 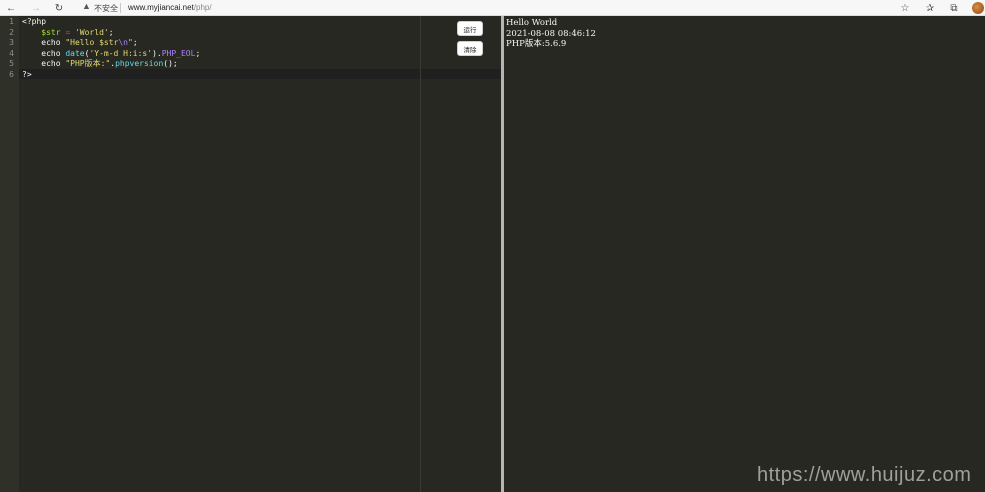 I want to click on output-line: PHP版本:5.6.9, so click(x=536, y=44).